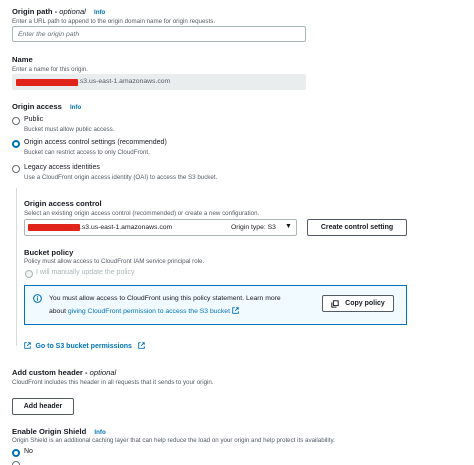 Image resolution: width=474 pixels, height=465 pixels. What do you see at coordinates (37, 106) in the screenshot?
I see `origin-access-label-text: Origin access` at bounding box center [37, 106].